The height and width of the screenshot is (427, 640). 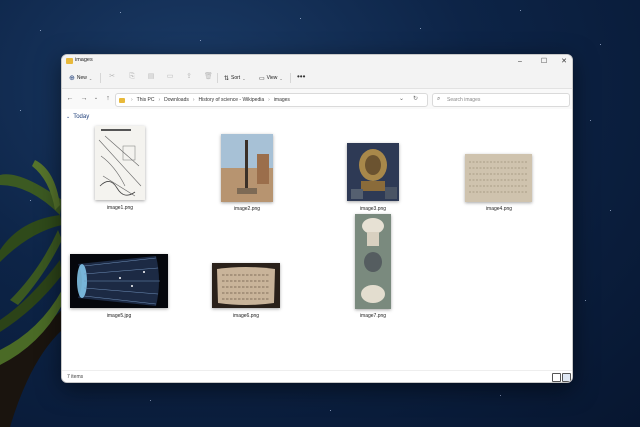 I want to click on file-thumbnail-image1, so click(x=120, y=163).